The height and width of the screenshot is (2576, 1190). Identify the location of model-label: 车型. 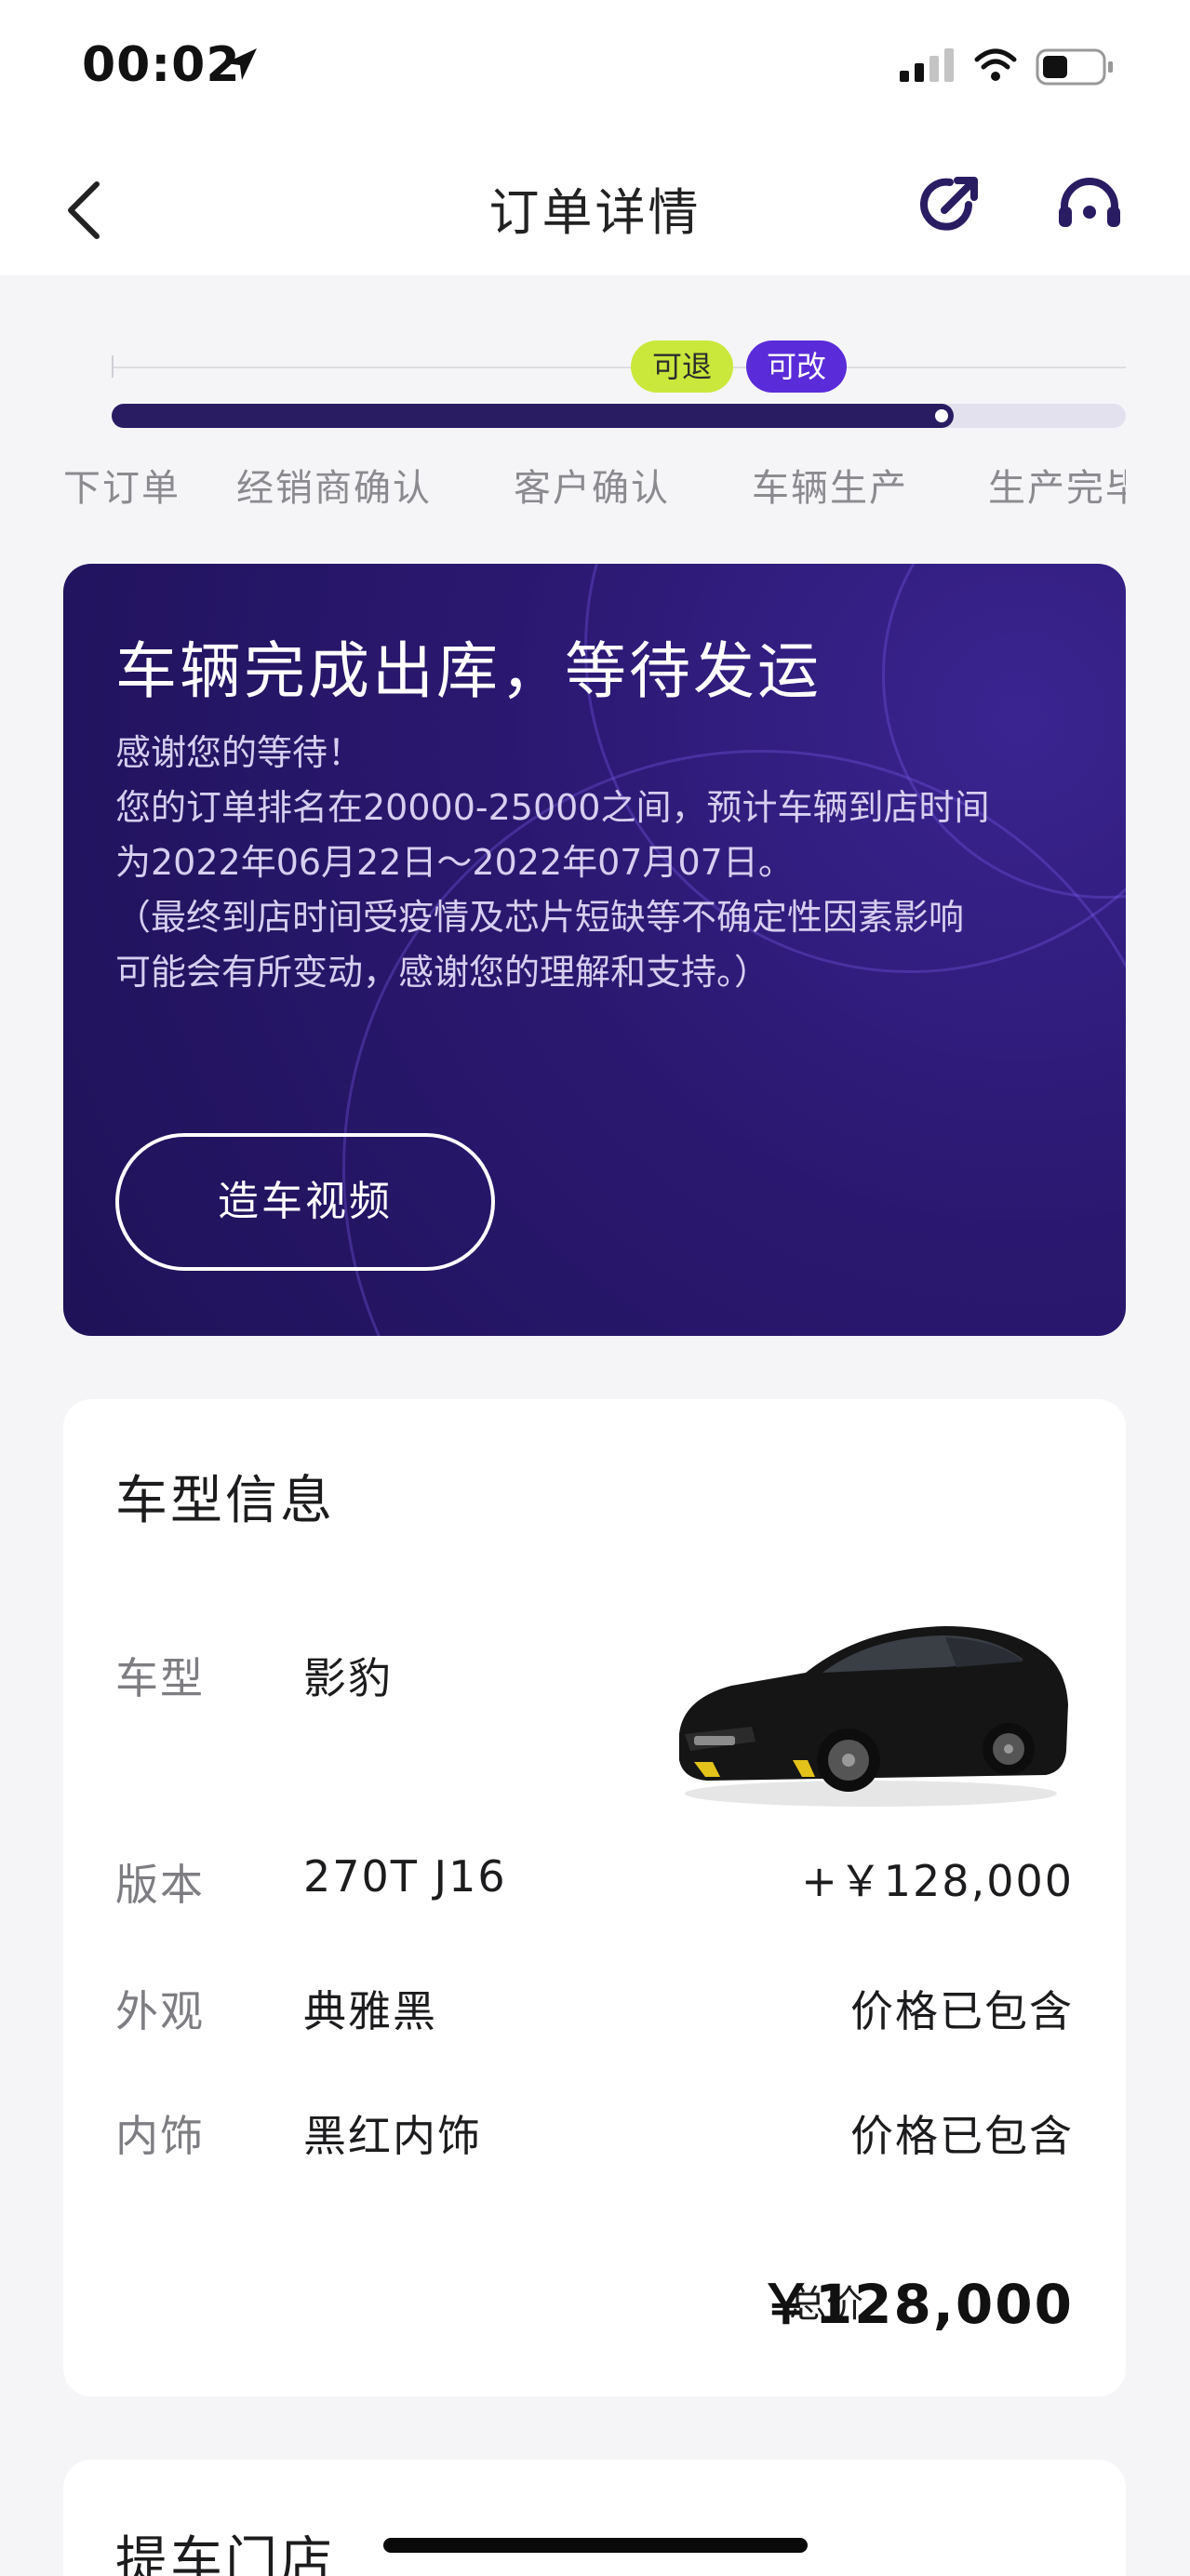
(160, 1678).